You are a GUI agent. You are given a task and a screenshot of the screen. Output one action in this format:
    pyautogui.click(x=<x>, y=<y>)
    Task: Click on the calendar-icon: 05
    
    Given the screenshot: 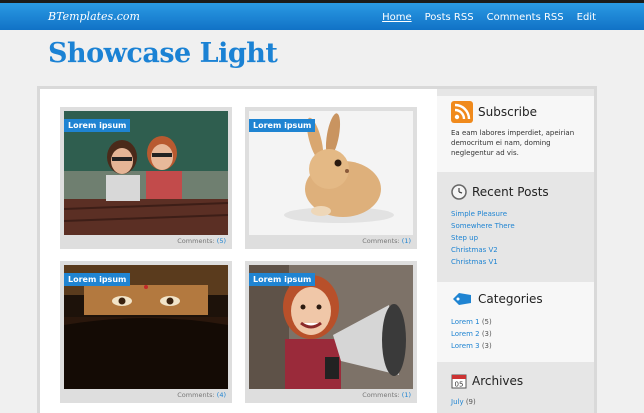 What is the action you would take?
    pyautogui.click(x=459, y=381)
    